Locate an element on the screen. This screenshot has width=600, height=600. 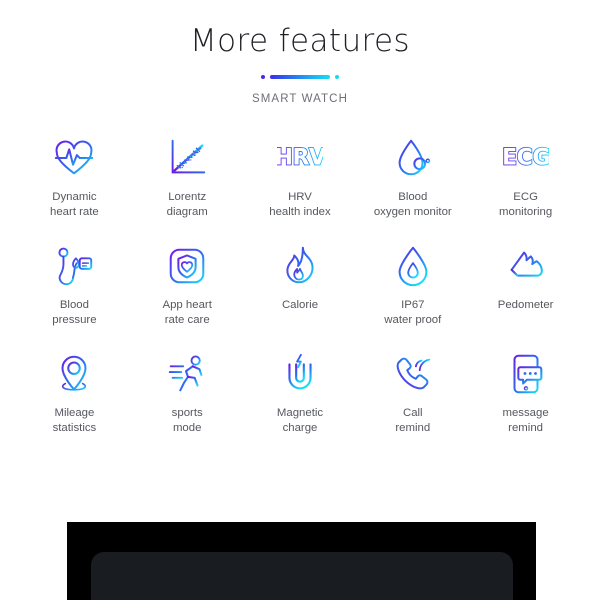
running-person-icon is located at coordinates (187, 374).